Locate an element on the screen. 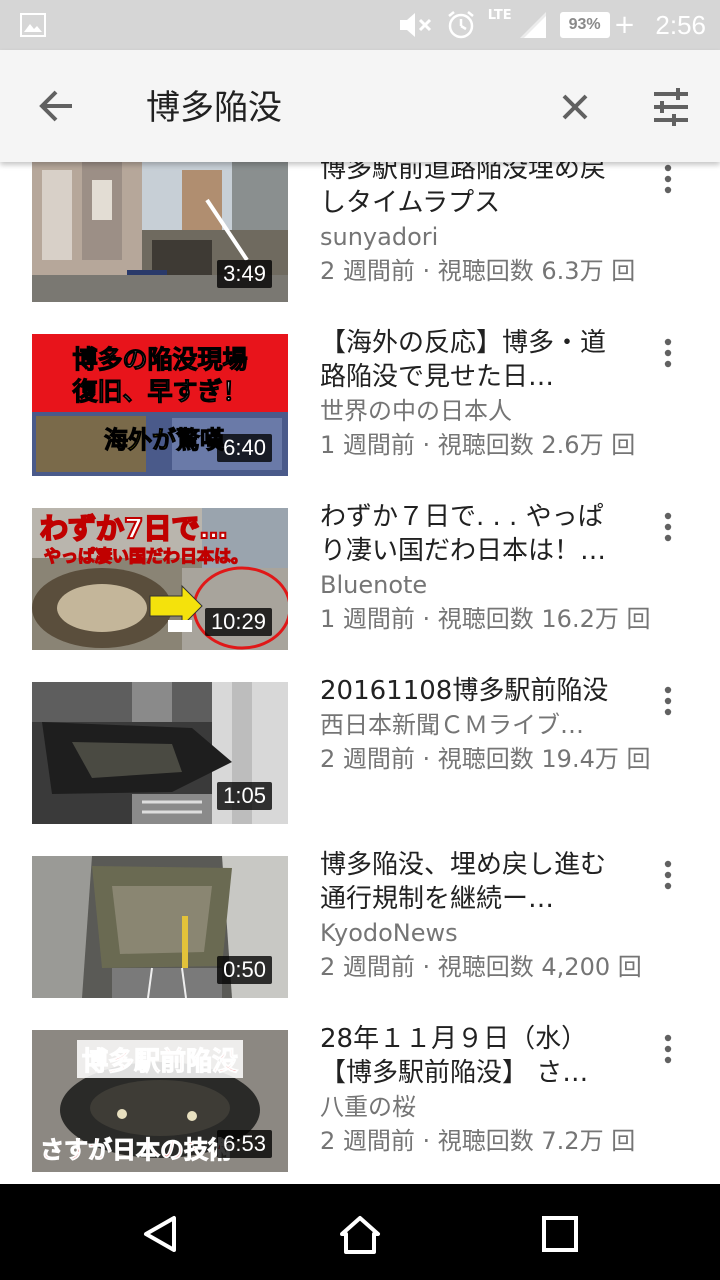  video-thumbnail: わずか7日で… やっぱ凄い国だわ日本は。 10:29 is located at coordinates (160, 579).